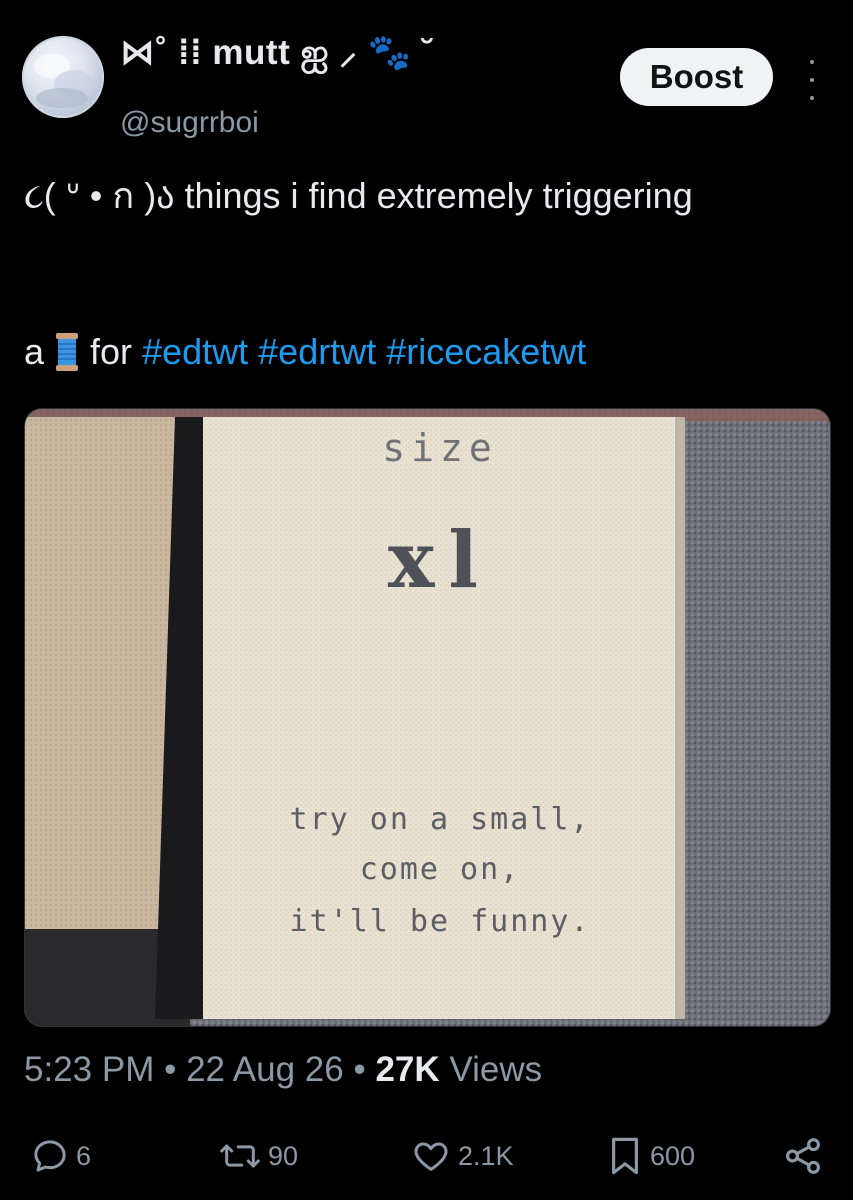  What do you see at coordinates (431, 1156) in the screenshot?
I see `heart-icon` at bounding box center [431, 1156].